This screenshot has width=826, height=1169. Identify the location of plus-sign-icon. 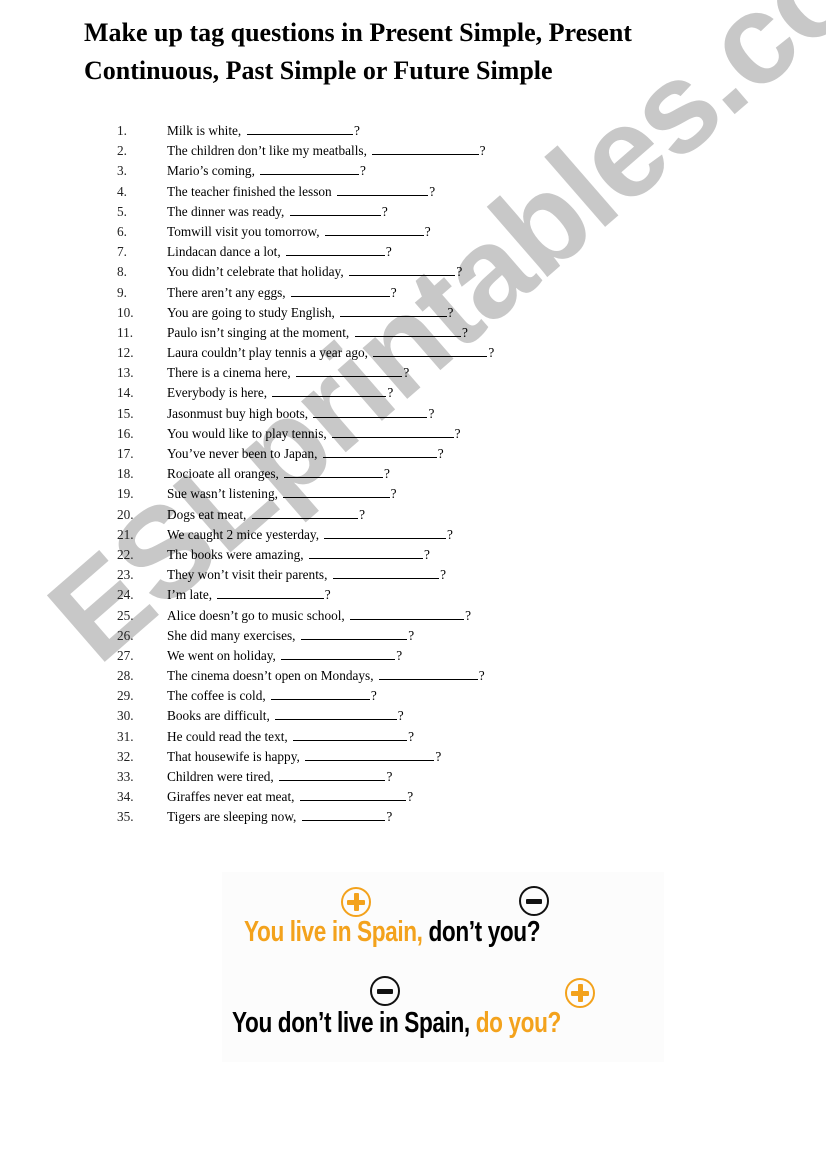
(580, 993).